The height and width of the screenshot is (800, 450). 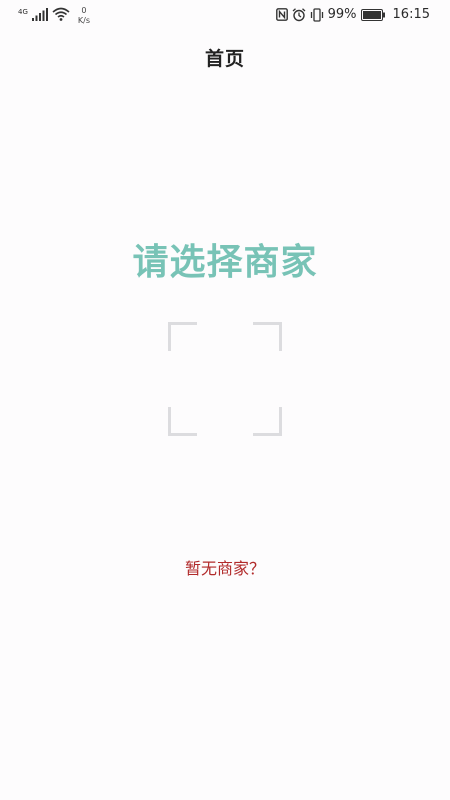 What do you see at coordinates (267, 421) in the screenshot?
I see `scan-frame-corner-bottom-right` at bounding box center [267, 421].